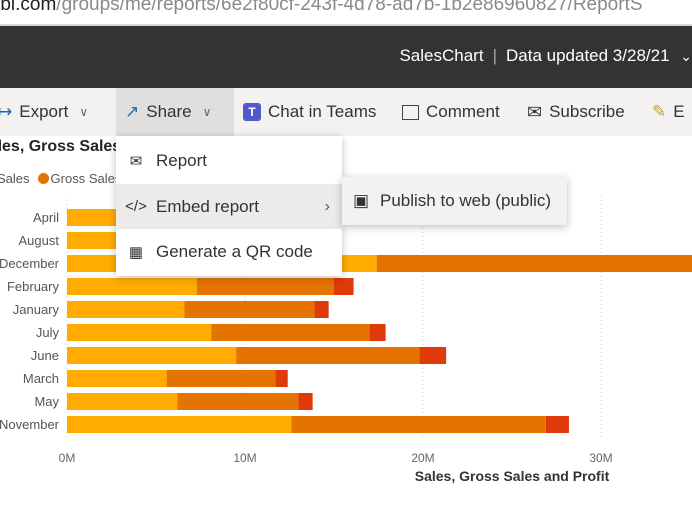 This screenshot has width=692, height=518. What do you see at coordinates (33, 286) in the screenshot?
I see `y-tick-label: February` at bounding box center [33, 286].